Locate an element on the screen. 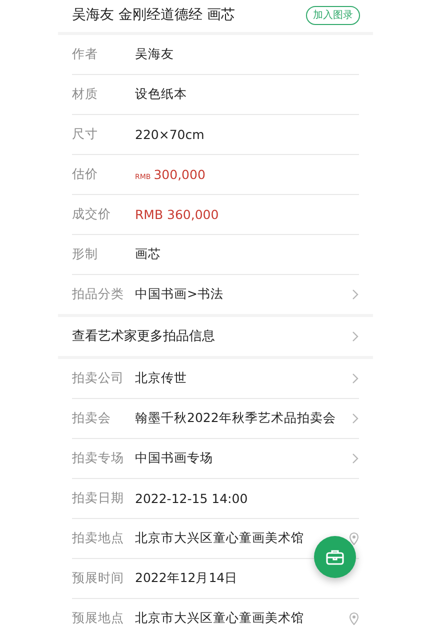 The width and height of the screenshot is (428, 638). price-value: RMB 360,000 is located at coordinates (177, 214).